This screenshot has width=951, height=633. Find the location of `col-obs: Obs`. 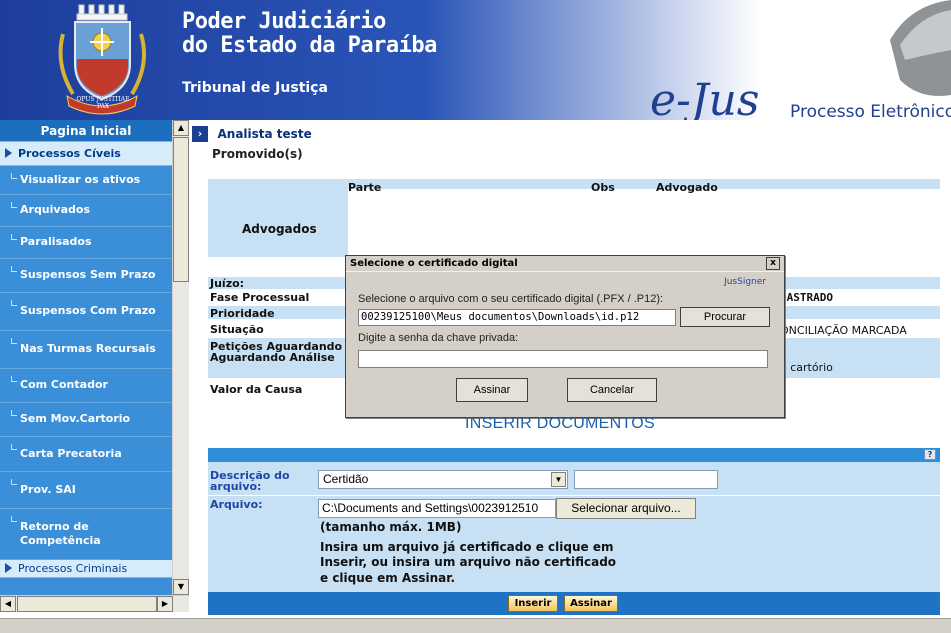

col-obs: Obs is located at coordinates (603, 187).